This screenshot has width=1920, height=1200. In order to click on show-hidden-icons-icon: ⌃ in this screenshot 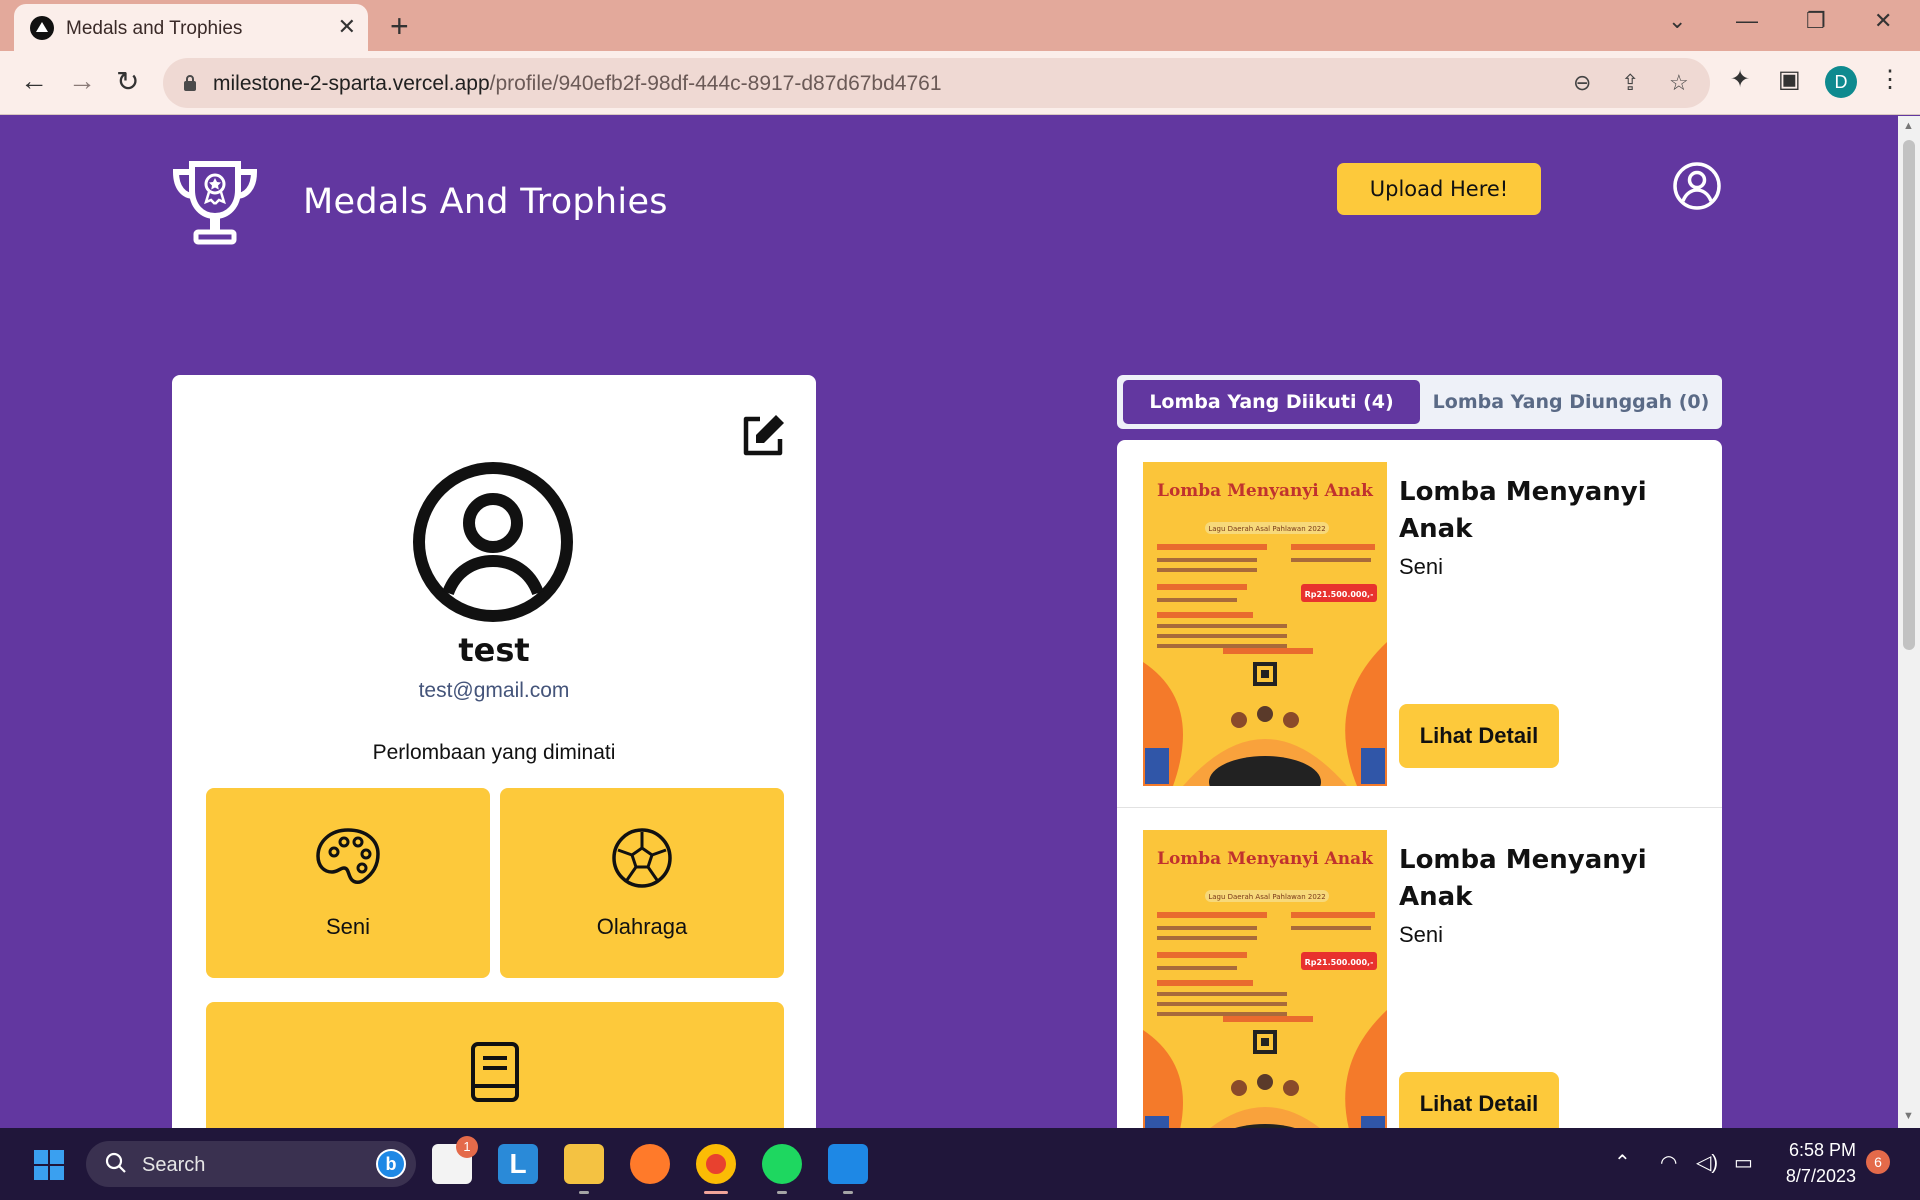, I will do `click(1622, 1162)`.